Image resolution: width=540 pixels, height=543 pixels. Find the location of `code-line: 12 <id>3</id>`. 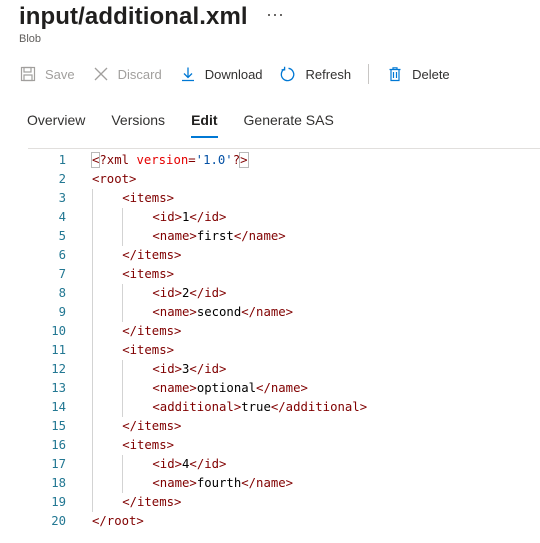

code-line: 12 <id>3</id> is located at coordinates (284, 369).